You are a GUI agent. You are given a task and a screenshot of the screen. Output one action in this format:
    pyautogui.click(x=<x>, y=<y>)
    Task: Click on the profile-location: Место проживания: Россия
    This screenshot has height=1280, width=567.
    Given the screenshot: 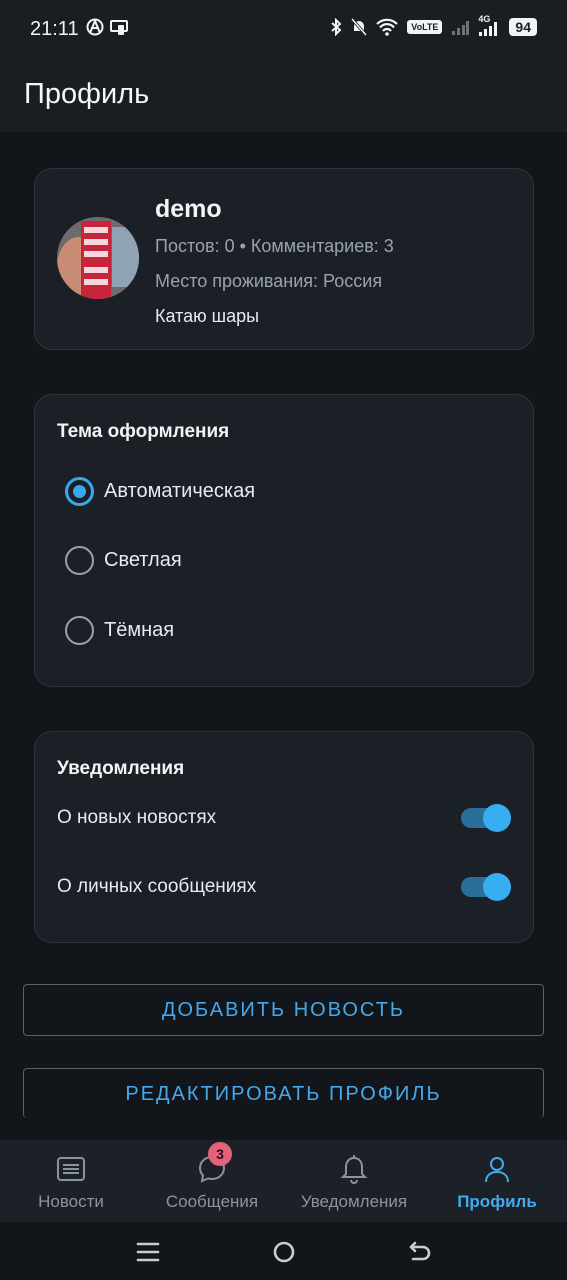 What is the action you would take?
    pyautogui.click(x=269, y=281)
    